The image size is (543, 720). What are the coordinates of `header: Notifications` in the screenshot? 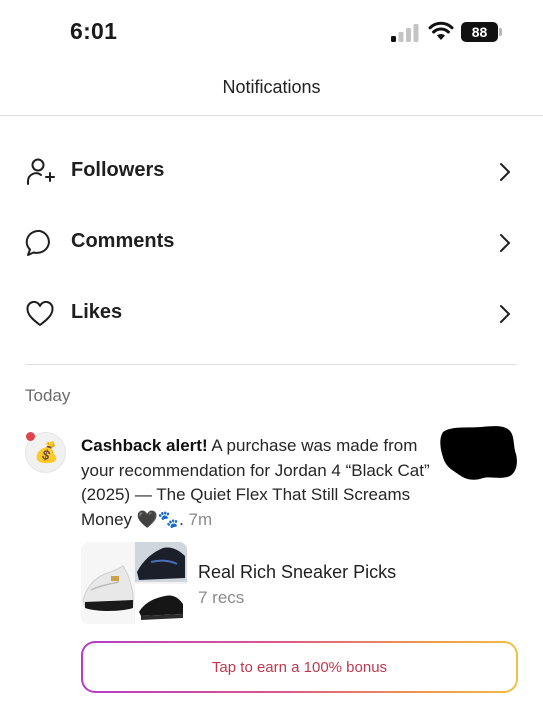 It's located at (271, 90).